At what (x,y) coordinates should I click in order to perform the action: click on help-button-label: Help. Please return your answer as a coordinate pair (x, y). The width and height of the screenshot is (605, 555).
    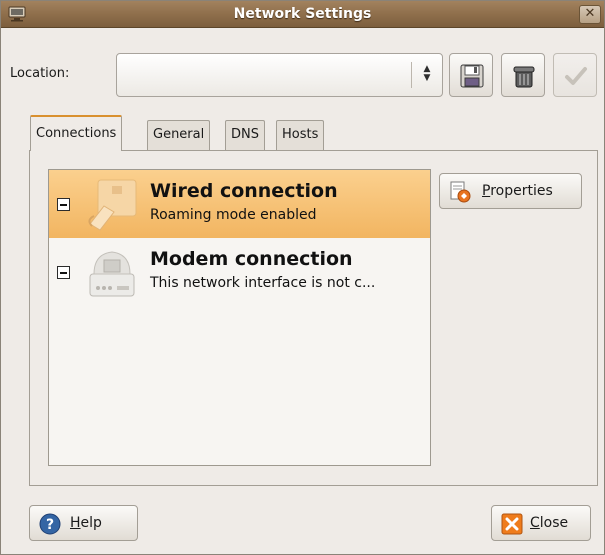
    Looking at the image, I should click on (86, 523).